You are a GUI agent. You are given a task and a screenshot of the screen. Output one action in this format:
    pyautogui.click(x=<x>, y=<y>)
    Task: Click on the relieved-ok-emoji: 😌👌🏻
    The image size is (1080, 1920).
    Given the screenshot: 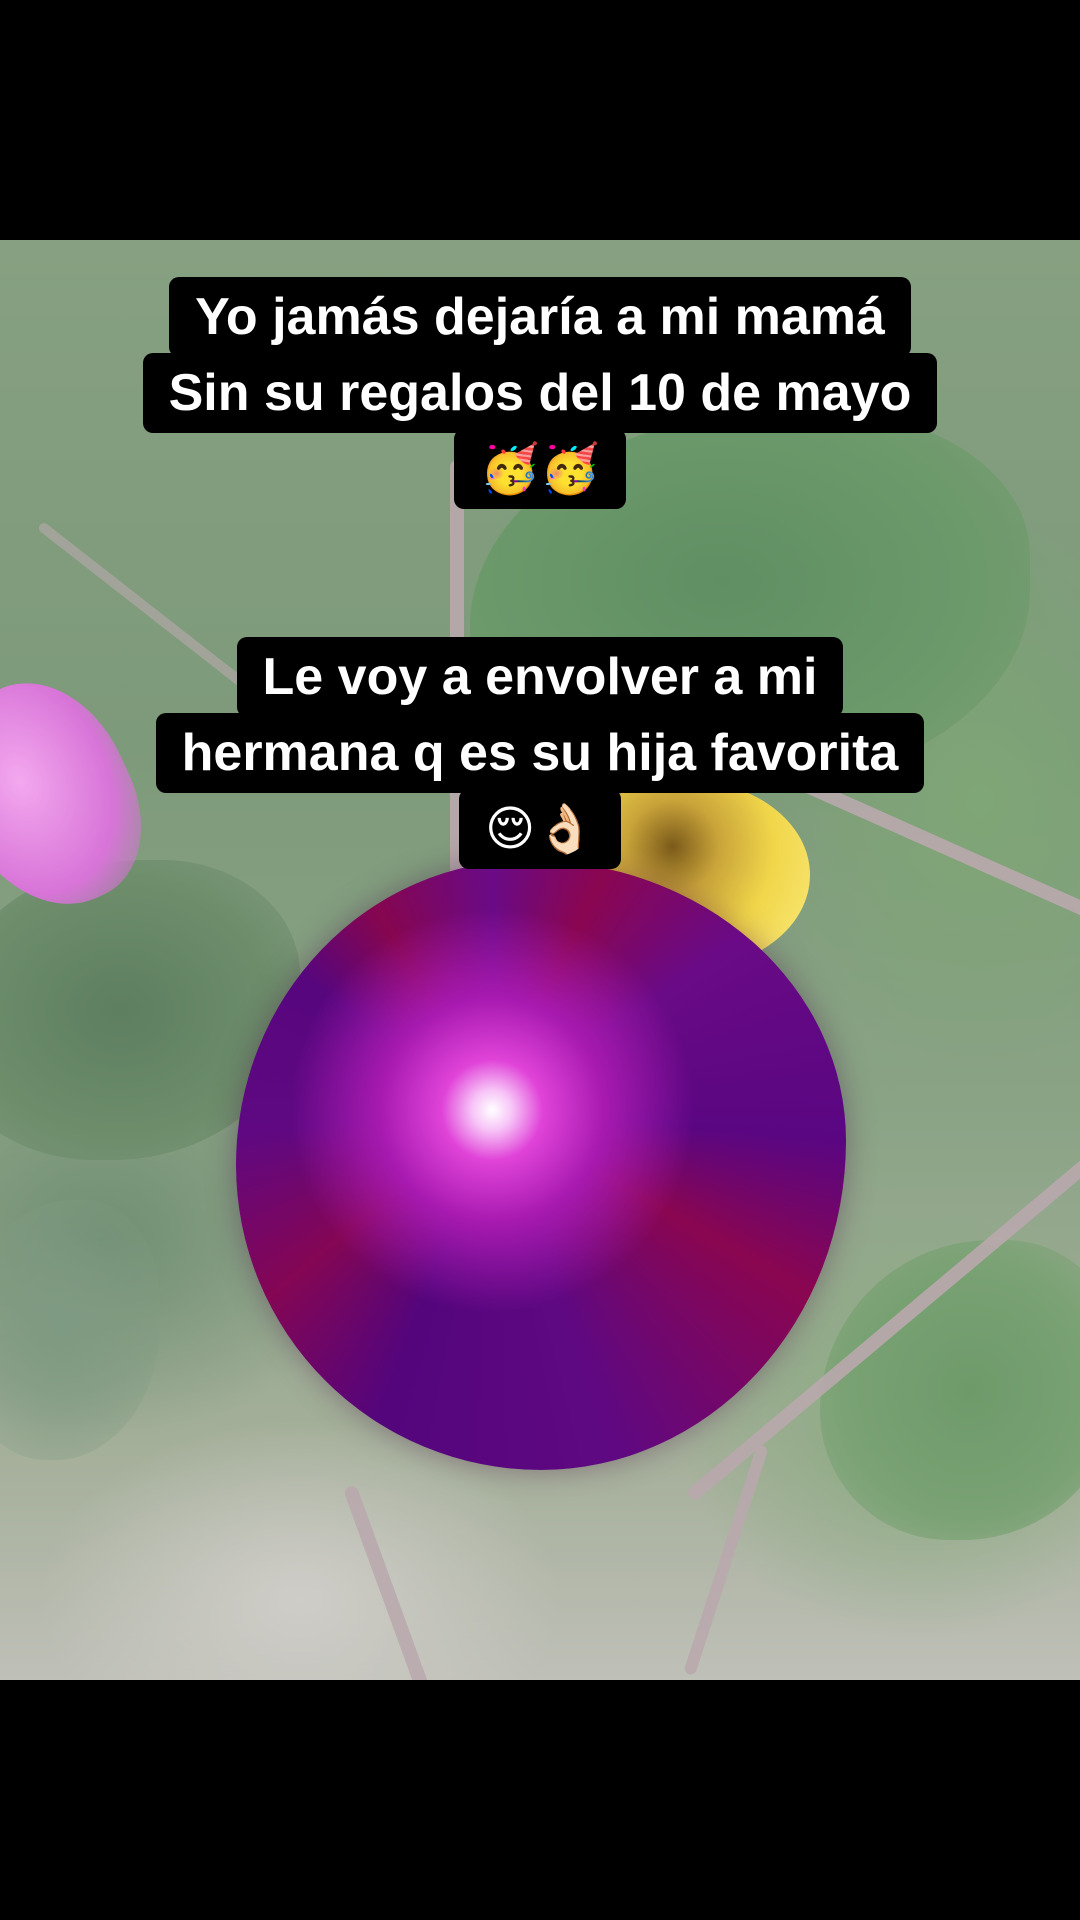 What is the action you would take?
    pyautogui.click(x=540, y=829)
    